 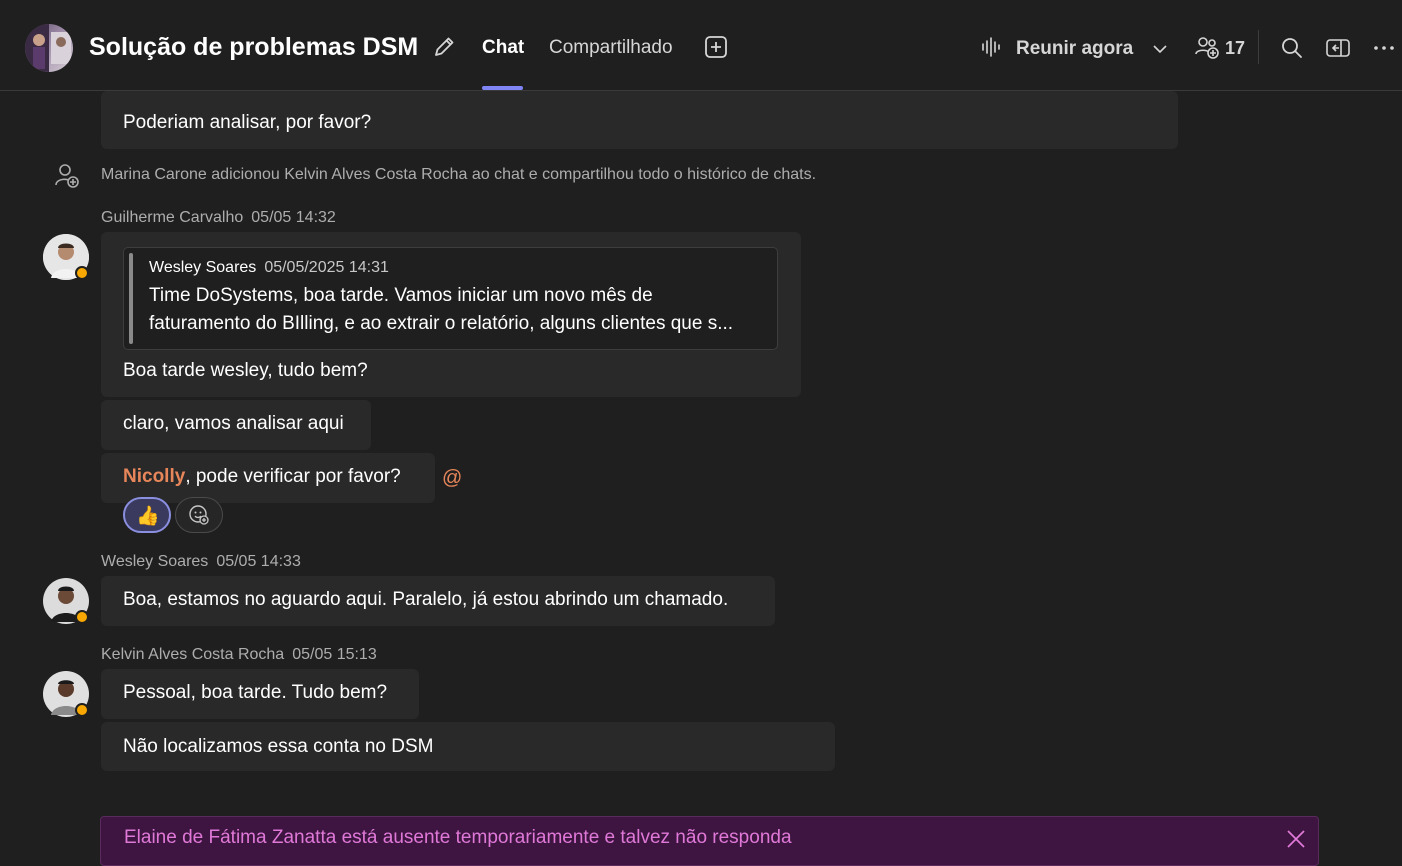 What do you see at coordinates (193, 654) in the screenshot?
I see `sender-name: Kelvin Alves Costa Rocha` at bounding box center [193, 654].